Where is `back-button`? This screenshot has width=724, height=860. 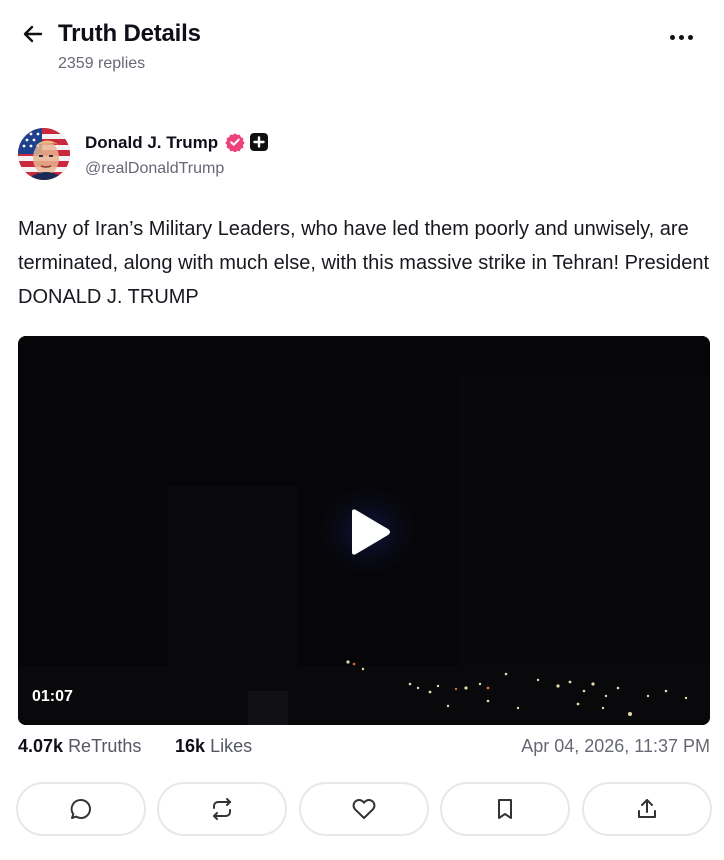
back-button is located at coordinates (33, 34).